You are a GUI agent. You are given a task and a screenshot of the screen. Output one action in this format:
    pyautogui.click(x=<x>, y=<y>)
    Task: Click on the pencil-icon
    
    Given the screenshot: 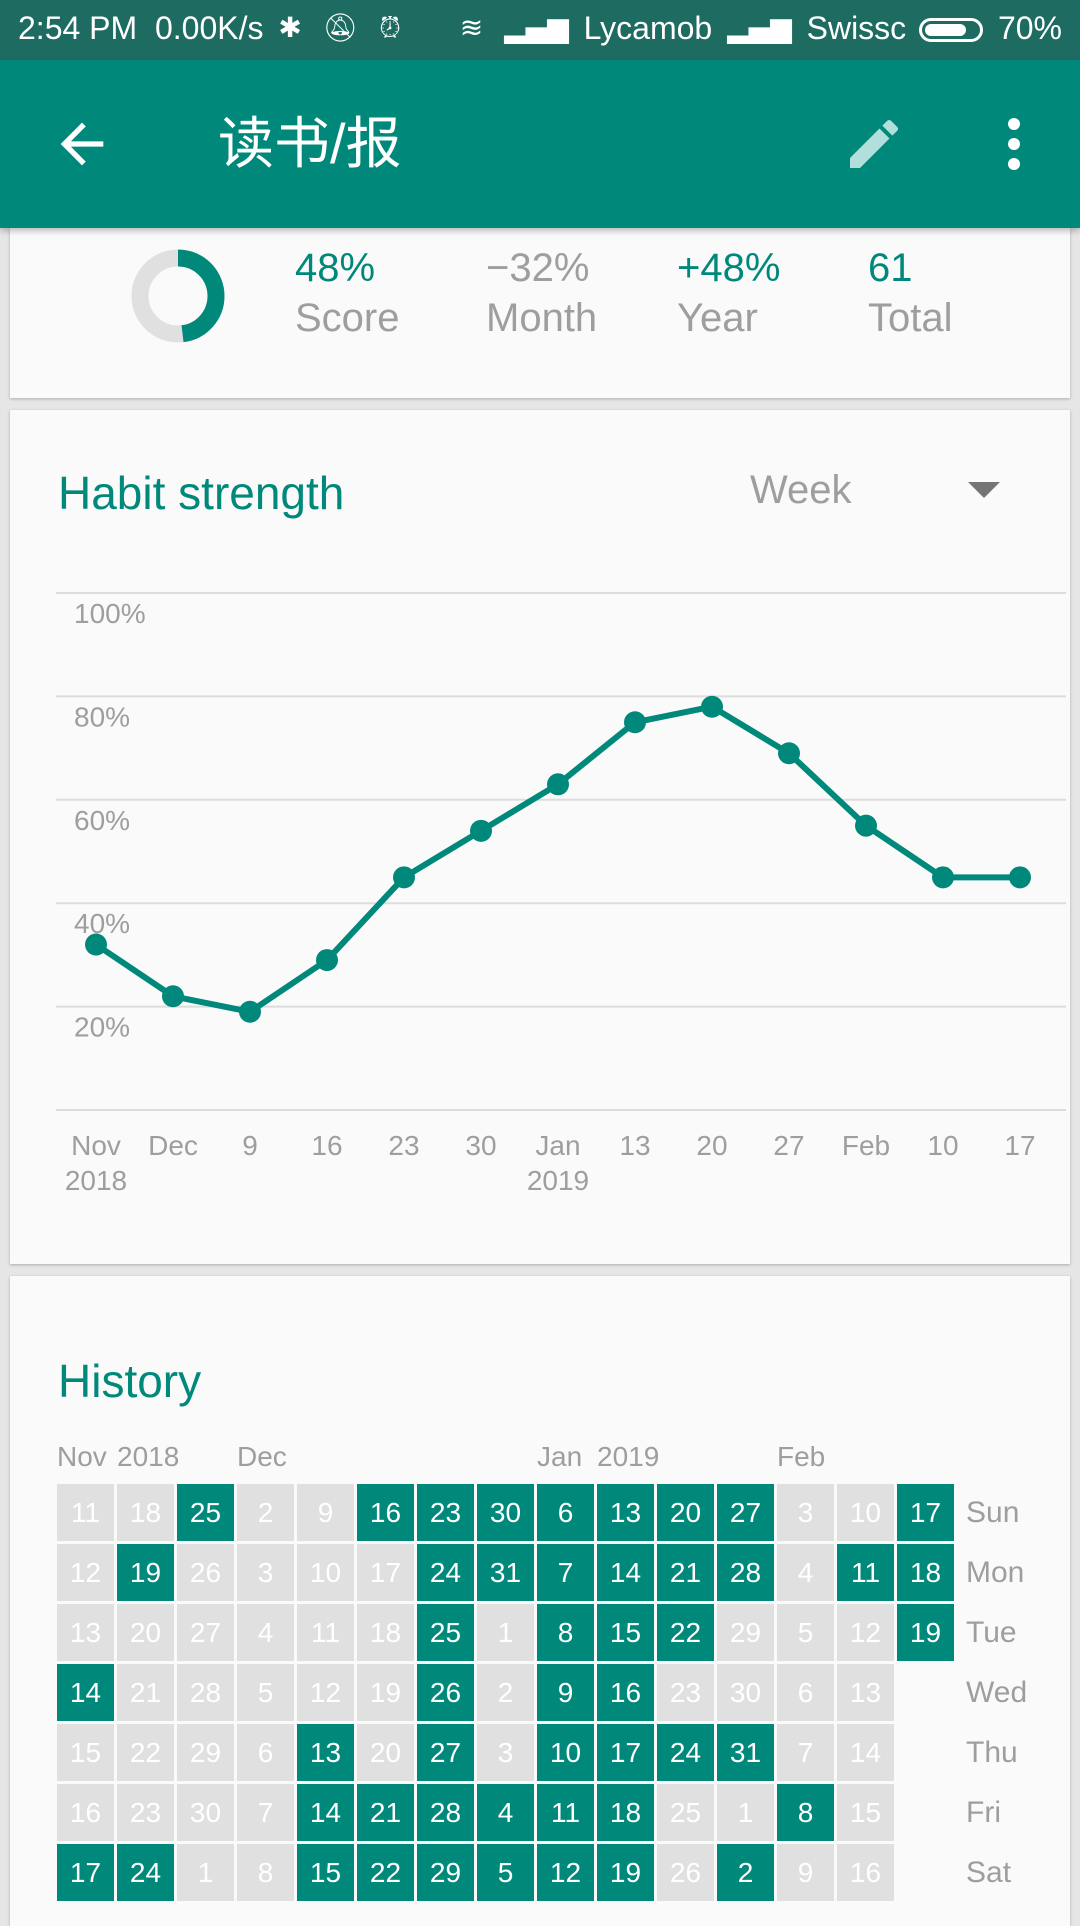 What is the action you would take?
    pyautogui.click(x=874, y=144)
    